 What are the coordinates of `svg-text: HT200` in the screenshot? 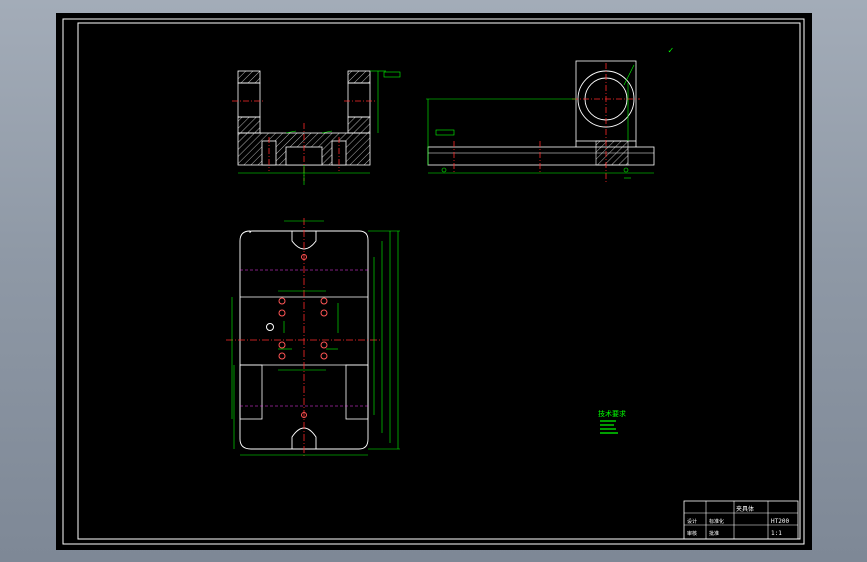 It's located at (780, 521).